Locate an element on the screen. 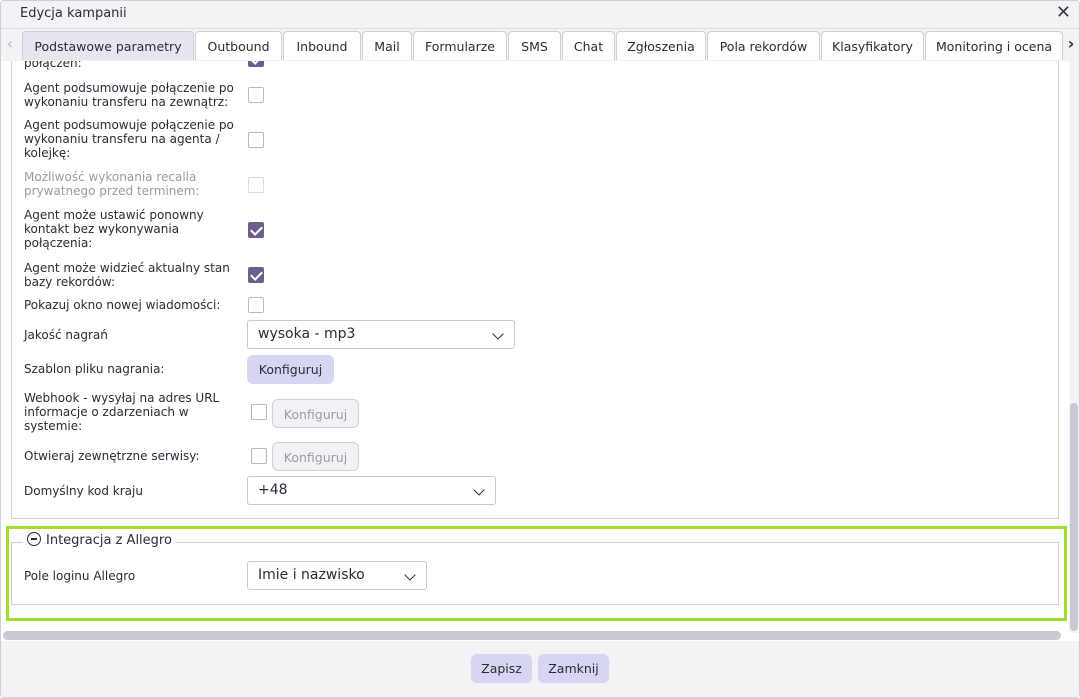 This screenshot has width=1080, height=698. recording-quality-label: Jakość nagrań is located at coordinates (66, 335).